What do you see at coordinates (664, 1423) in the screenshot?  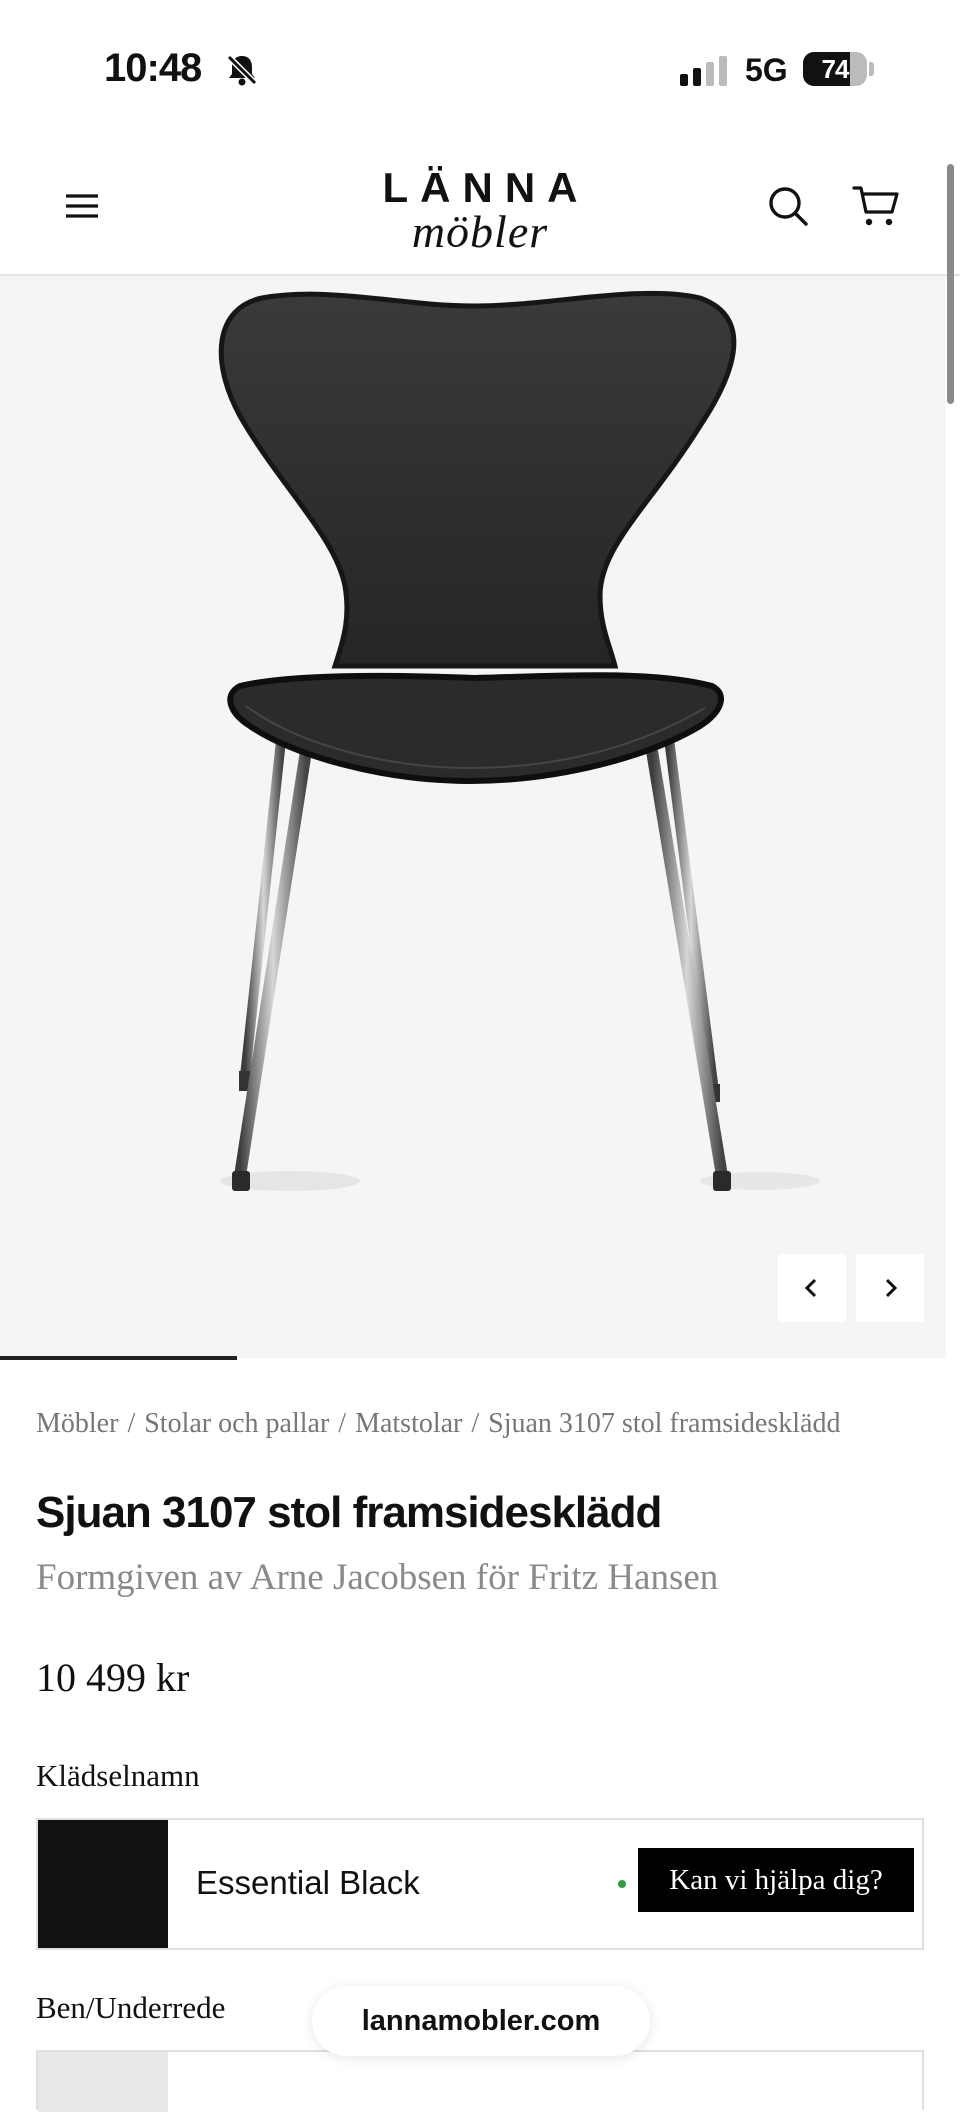 I see `breadcrumb-item-current: Sjuan 3107 stol framsidesklädd` at bounding box center [664, 1423].